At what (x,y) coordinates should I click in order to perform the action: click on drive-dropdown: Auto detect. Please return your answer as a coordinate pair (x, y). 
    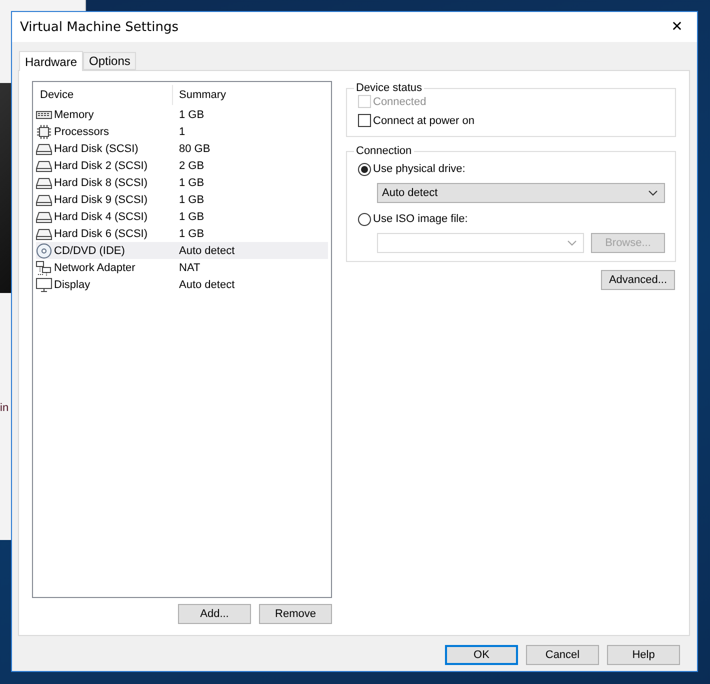
    Looking at the image, I should click on (521, 193).